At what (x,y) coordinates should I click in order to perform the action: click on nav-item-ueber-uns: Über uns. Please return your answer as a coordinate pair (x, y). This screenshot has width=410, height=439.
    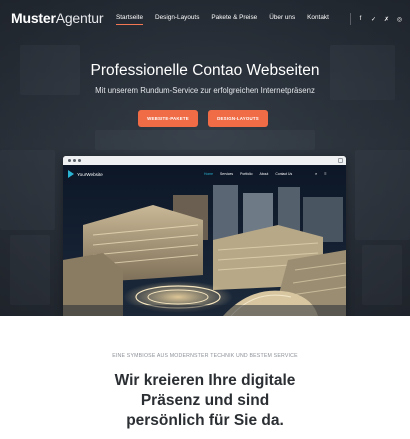
    Looking at the image, I should click on (282, 19).